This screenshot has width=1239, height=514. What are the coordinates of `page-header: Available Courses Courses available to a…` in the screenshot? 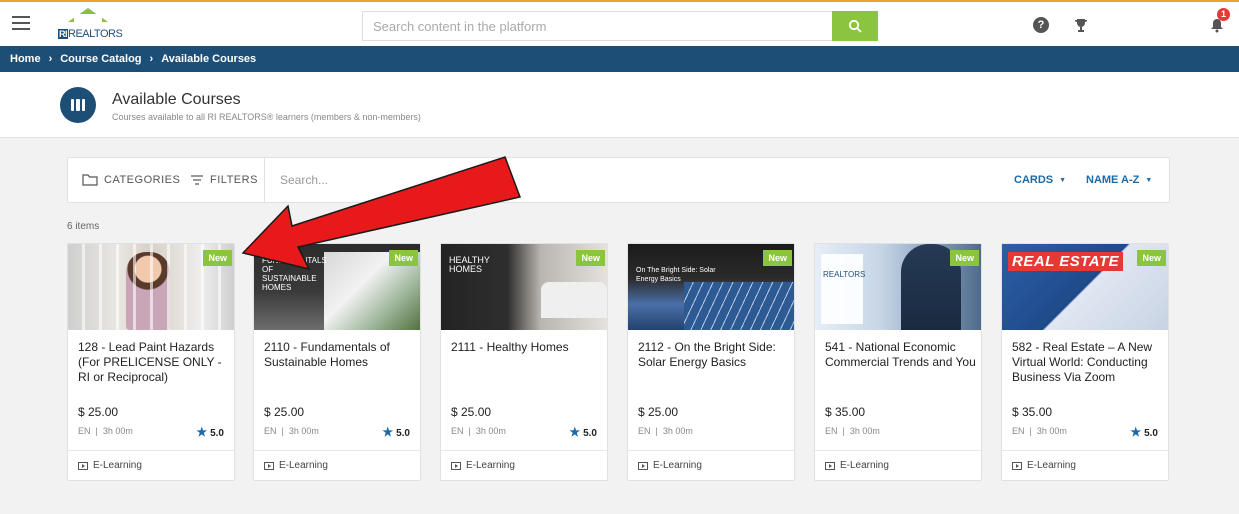 It's located at (619, 105).